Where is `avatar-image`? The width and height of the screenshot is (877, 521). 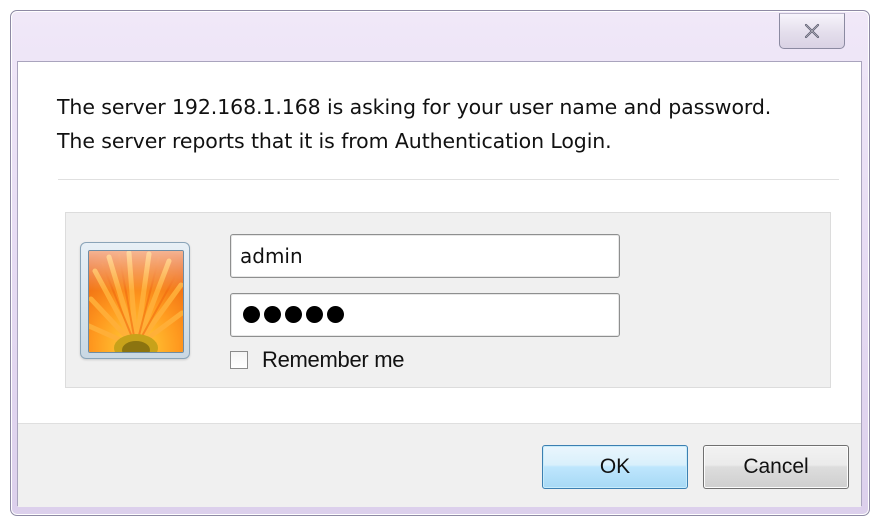 avatar-image is located at coordinates (136, 301).